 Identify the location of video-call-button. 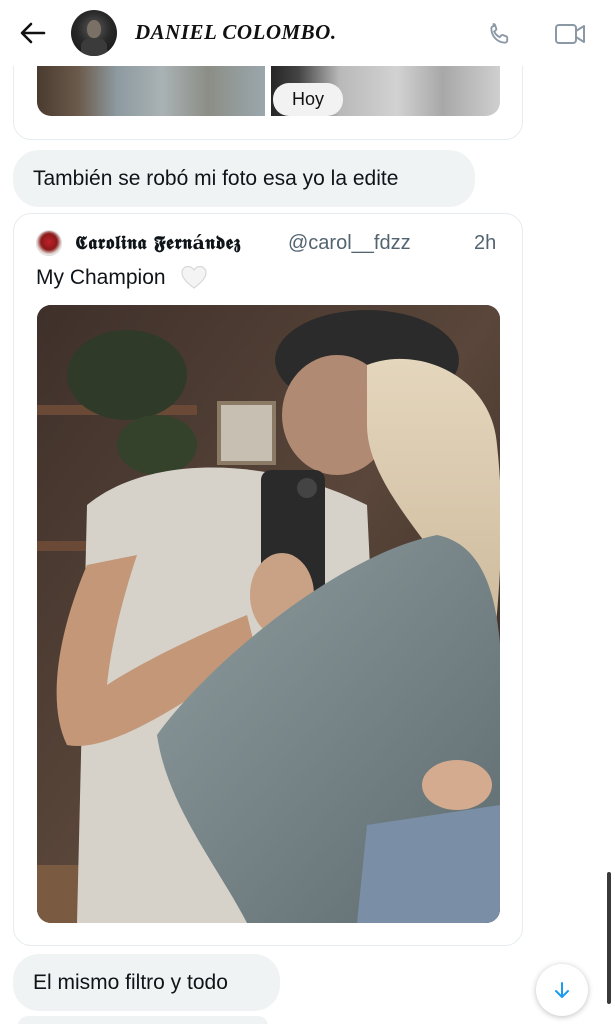
(570, 34).